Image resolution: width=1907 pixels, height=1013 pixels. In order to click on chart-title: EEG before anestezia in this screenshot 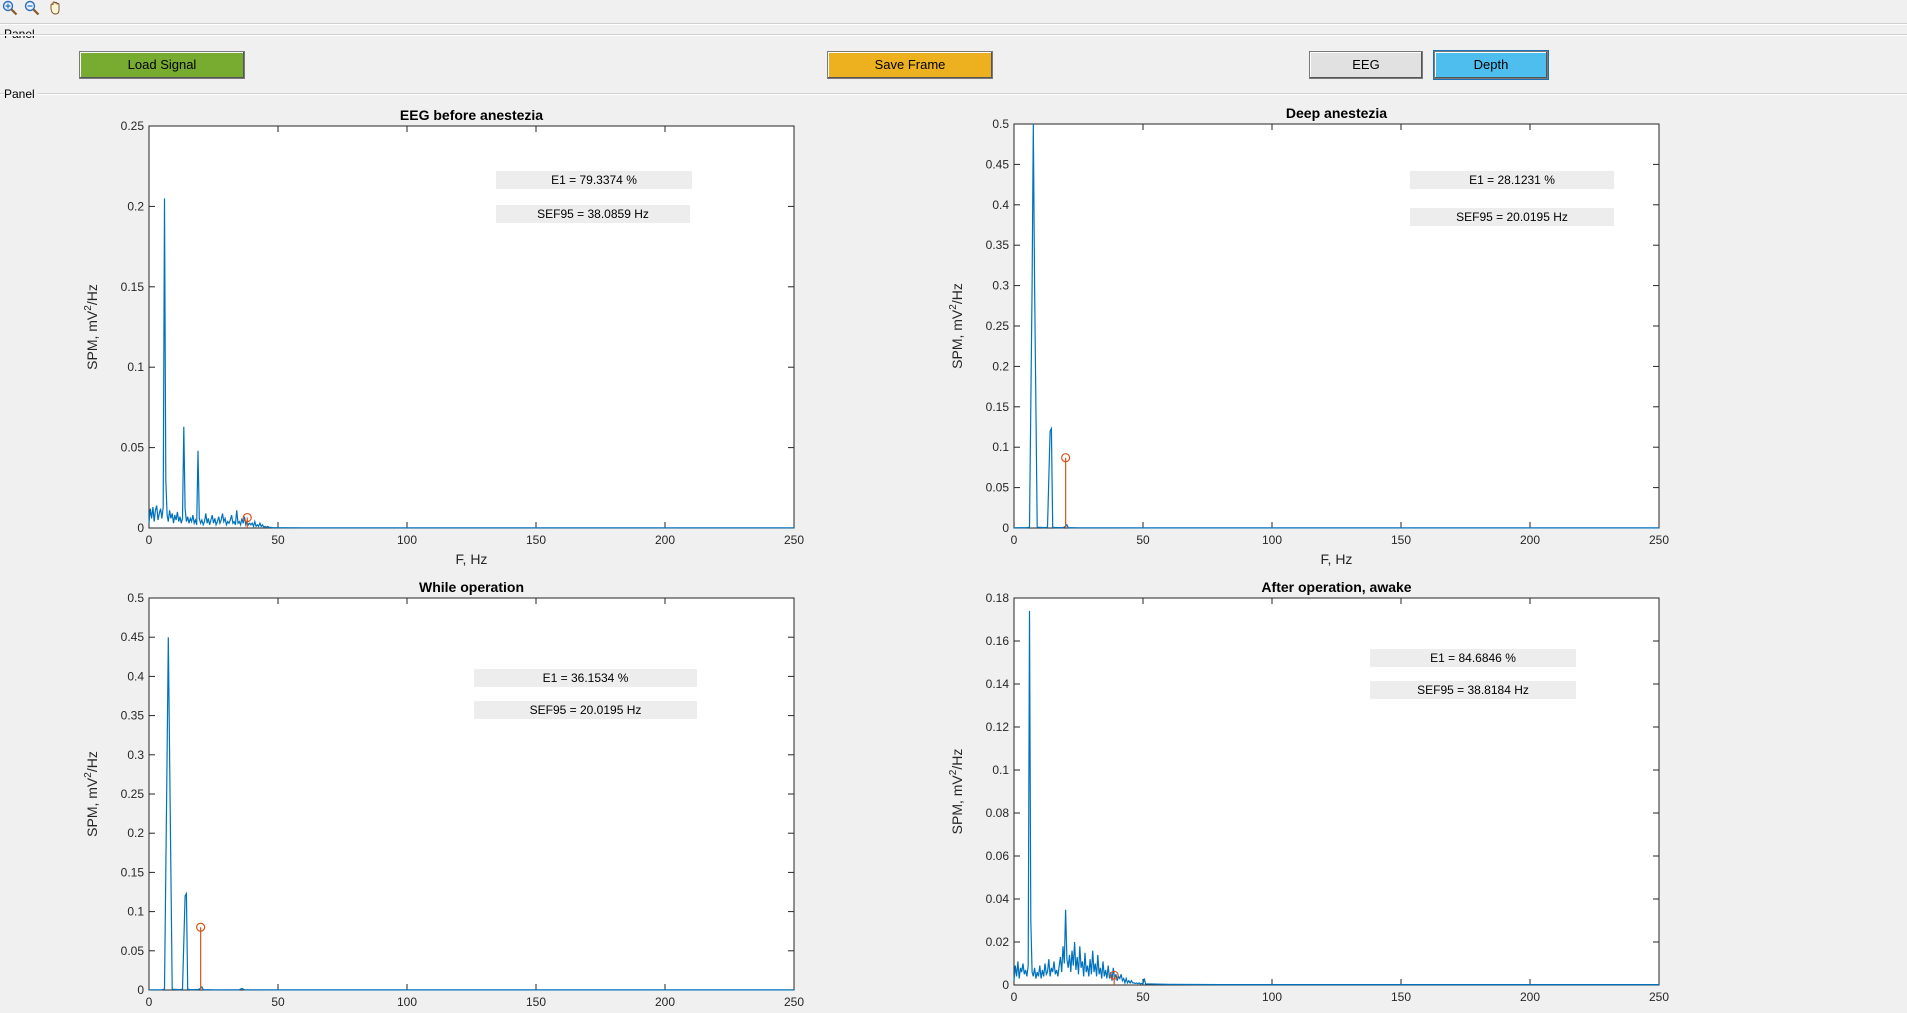, I will do `click(471, 115)`.